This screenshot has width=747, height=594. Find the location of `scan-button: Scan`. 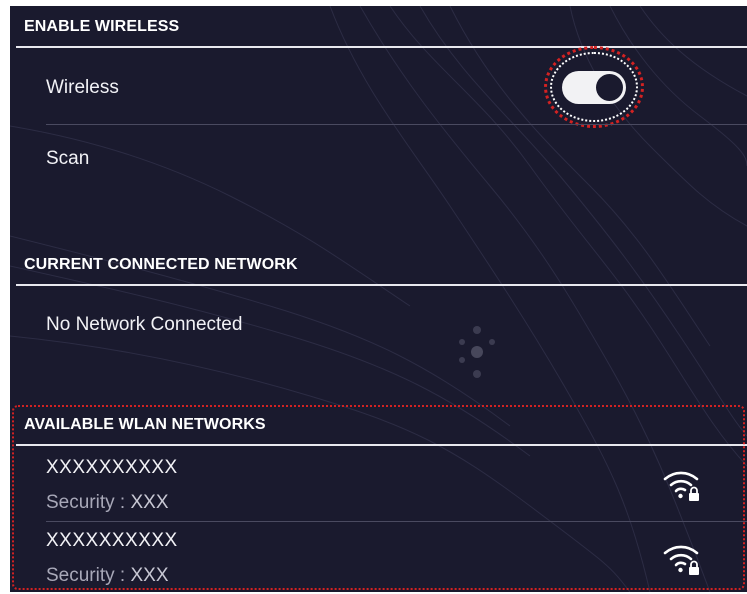

scan-button: Scan is located at coordinates (396, 159).